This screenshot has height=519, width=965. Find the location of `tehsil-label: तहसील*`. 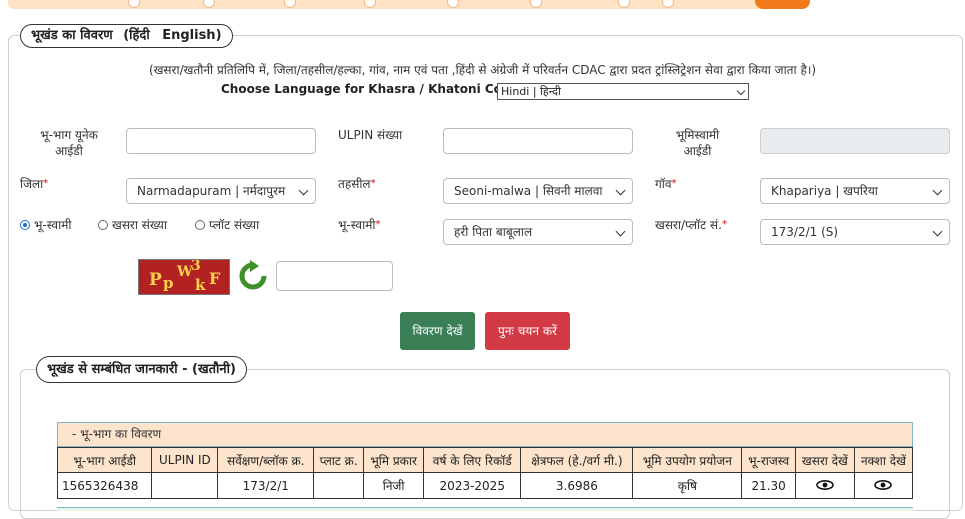

tehsil-label: तहसील* is located at coordinates (357, 184).